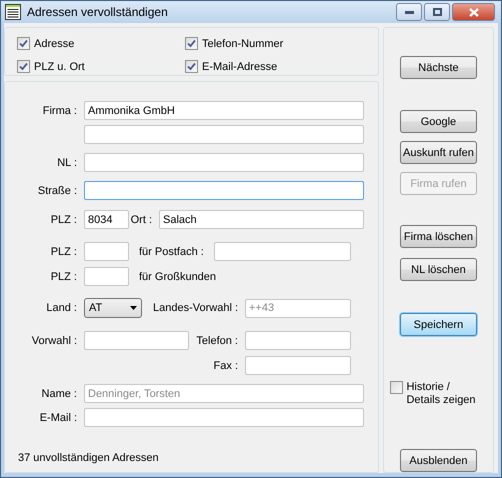 This screenshot has height=478, width=502. Describe the element at coordinates (224, 110) in the screenshot. I see `input-field: Ammonika GmbH` at that location.